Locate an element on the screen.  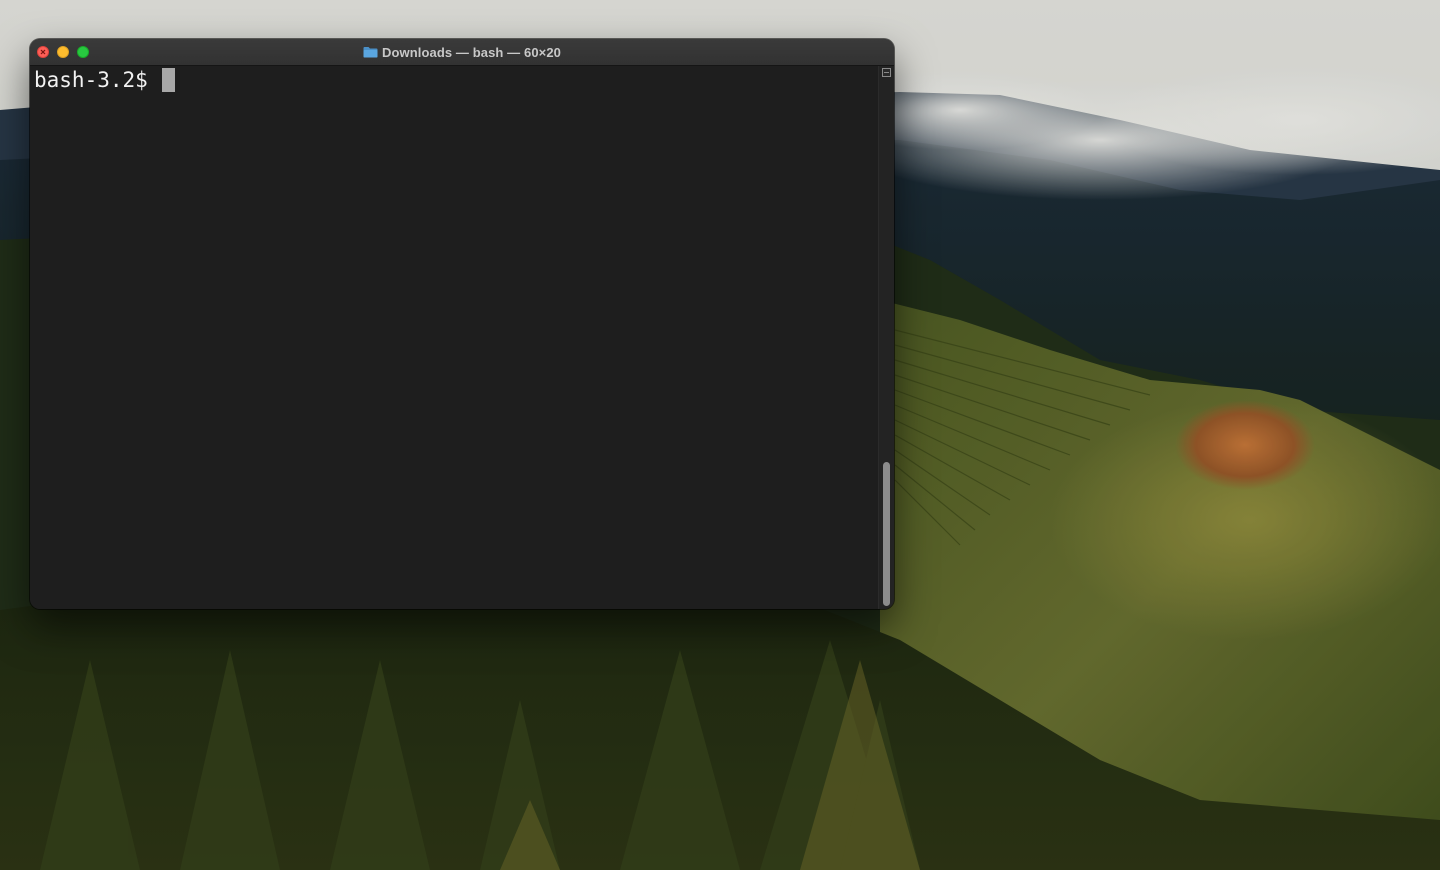
close-icon is located at coordinates (43, 52).